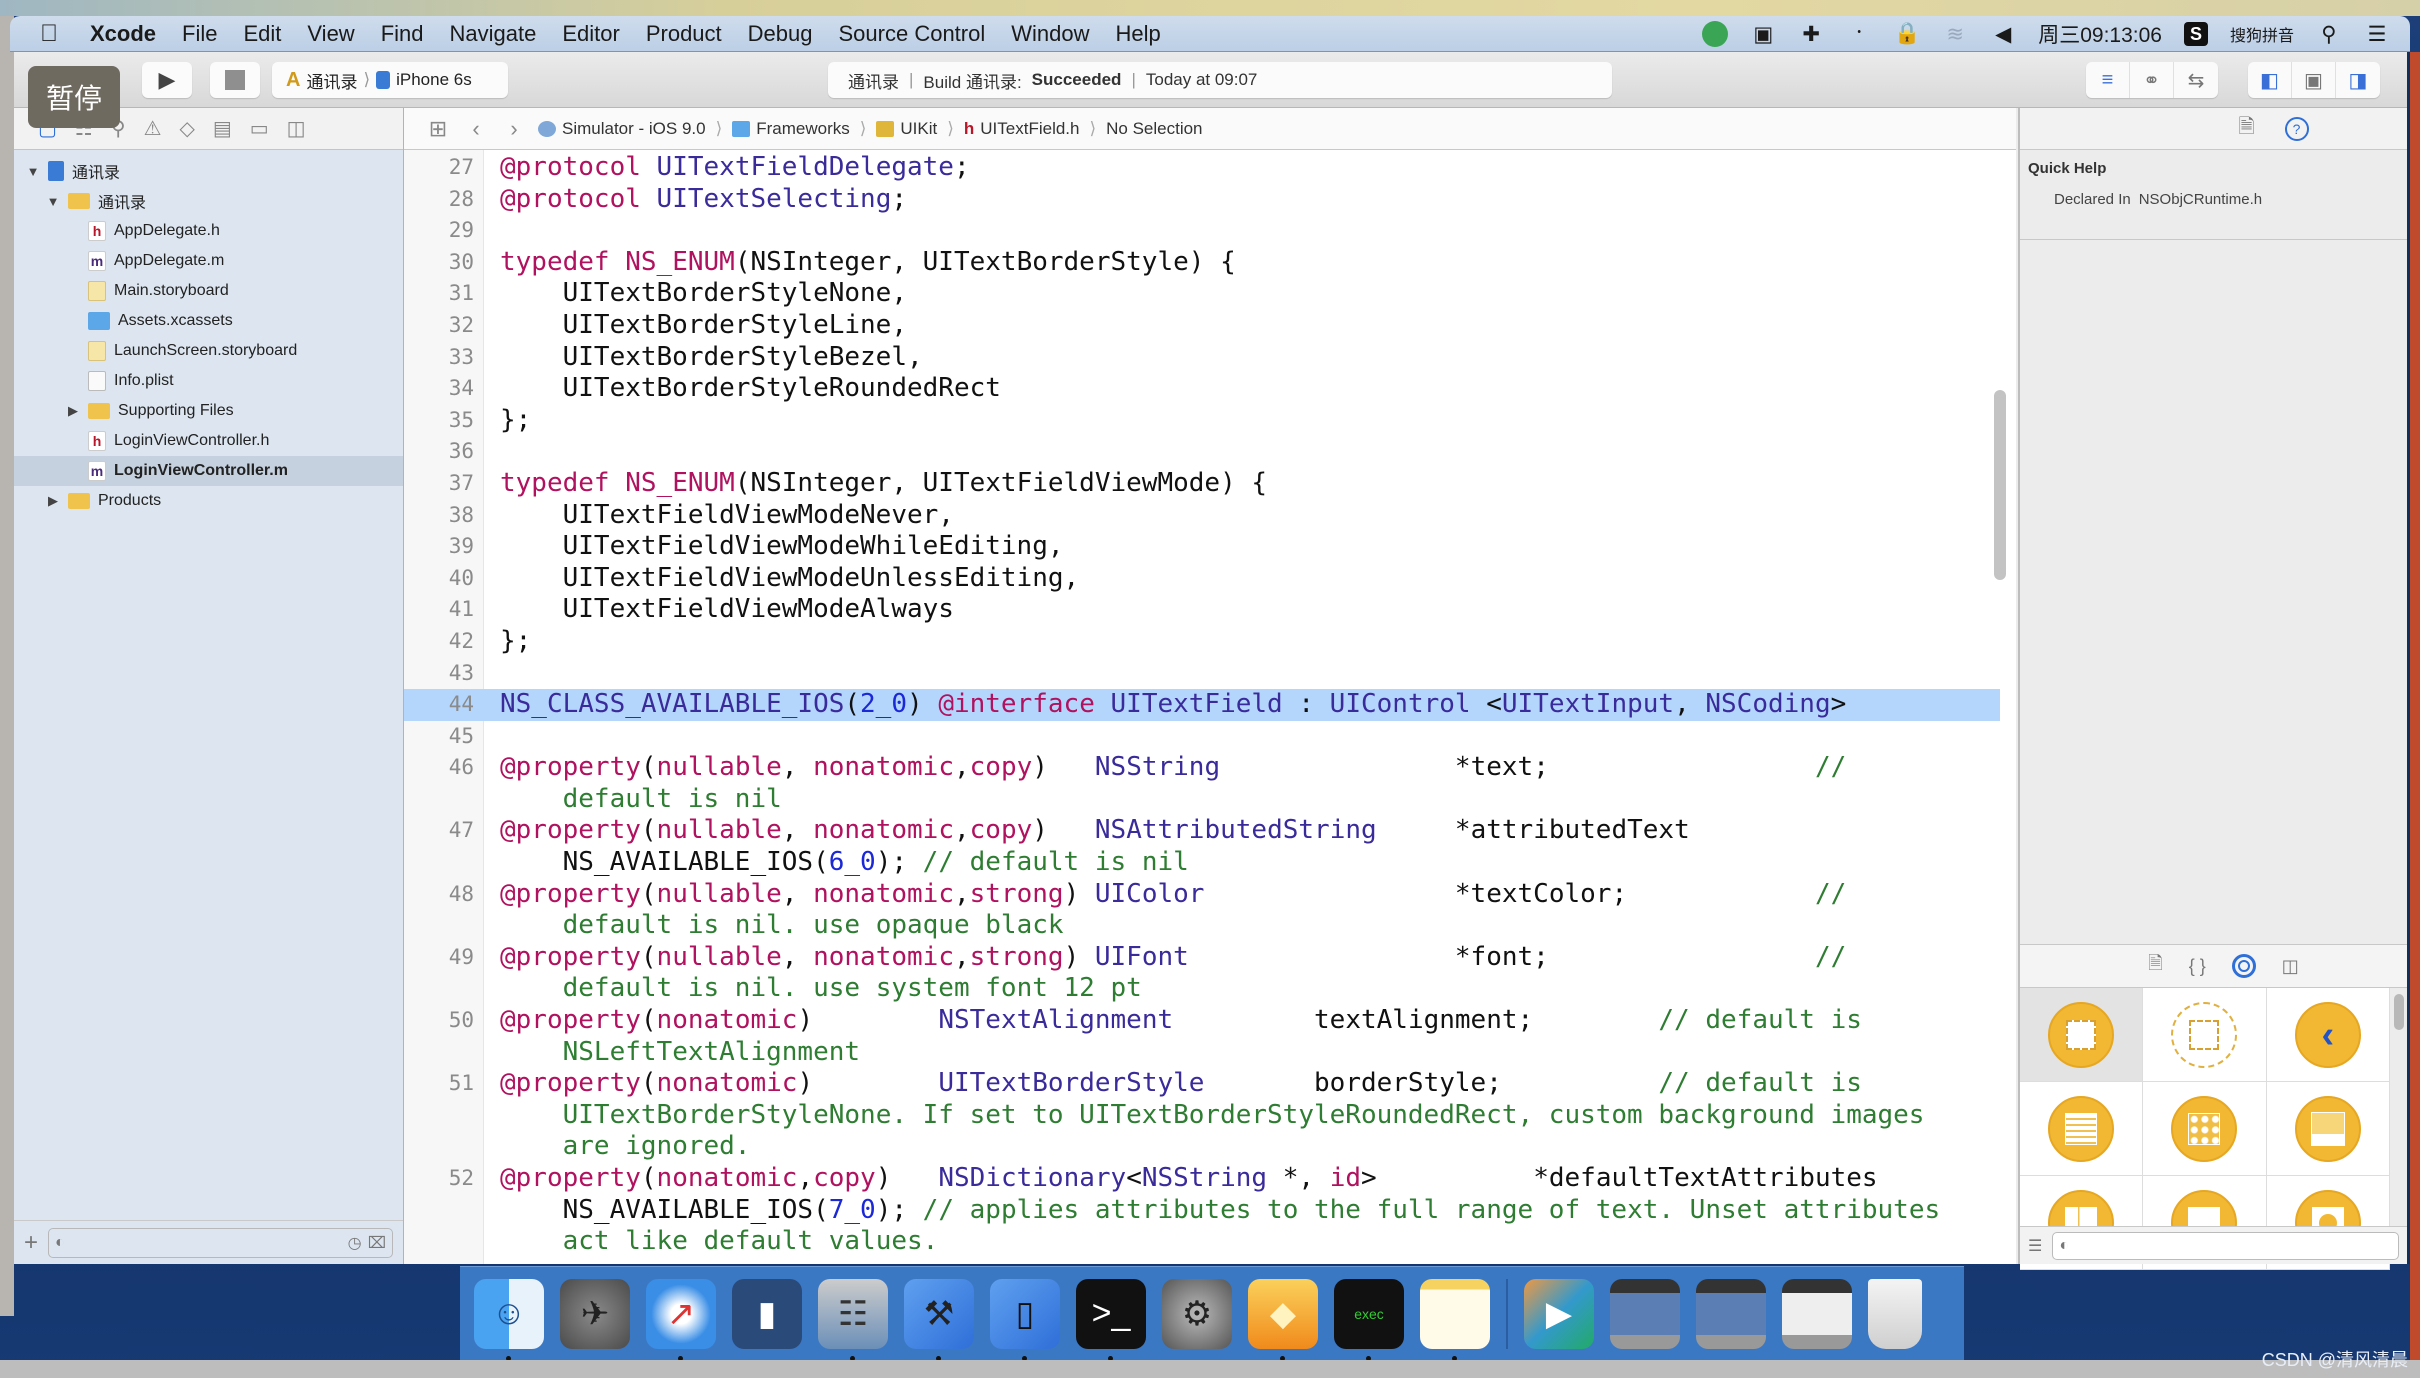 The width and height of the screenshot is (2420, 1378). What do you see at coordinates (1202, 294) in the screenshot?
I see `code-line: 31 UITextBorderStyleNone,` at bounding box center [1202, 294].